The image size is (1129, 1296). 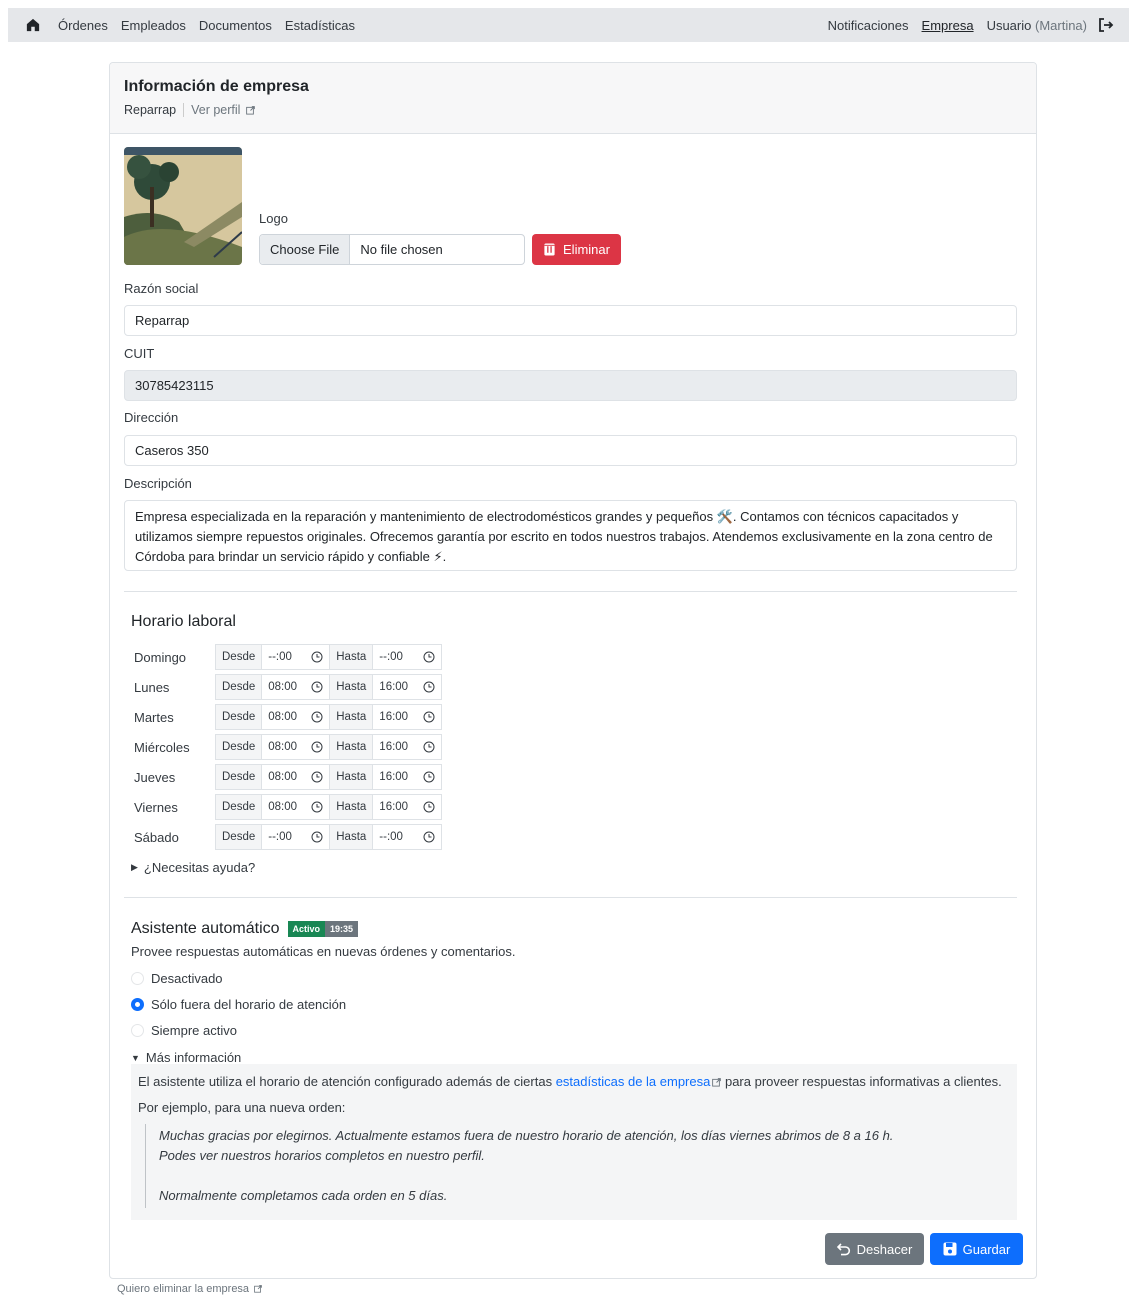 What do you see at coordinates (183, 621) in the screenshot?
I see `schedule-title: Horario laboral` at bounding box center [183, 621].